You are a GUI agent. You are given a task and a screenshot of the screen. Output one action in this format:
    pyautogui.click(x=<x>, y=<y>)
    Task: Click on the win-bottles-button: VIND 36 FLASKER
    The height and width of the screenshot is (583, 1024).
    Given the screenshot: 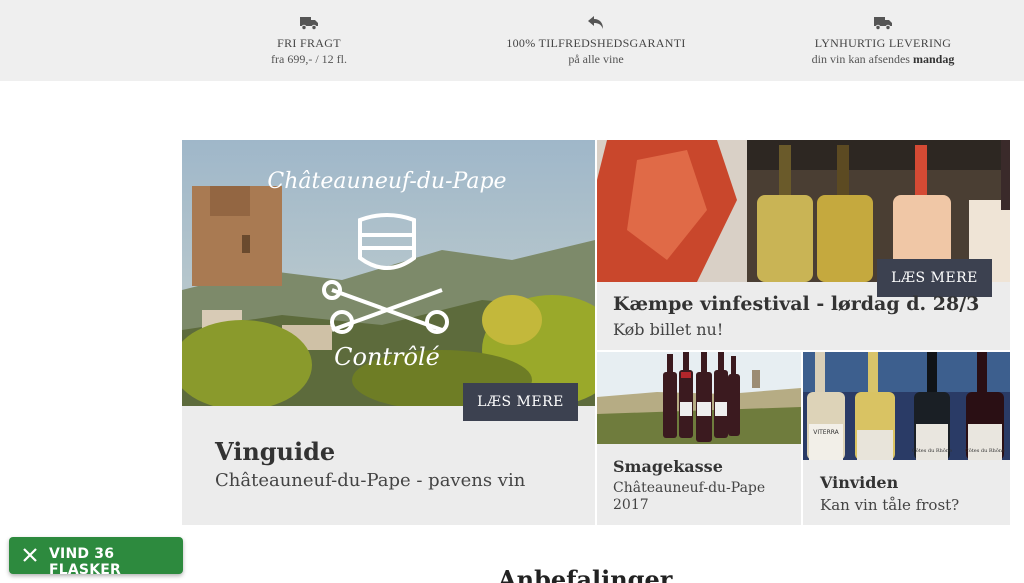 What is the action you would take?
    pyautogui.click(x=96, y=557)
    